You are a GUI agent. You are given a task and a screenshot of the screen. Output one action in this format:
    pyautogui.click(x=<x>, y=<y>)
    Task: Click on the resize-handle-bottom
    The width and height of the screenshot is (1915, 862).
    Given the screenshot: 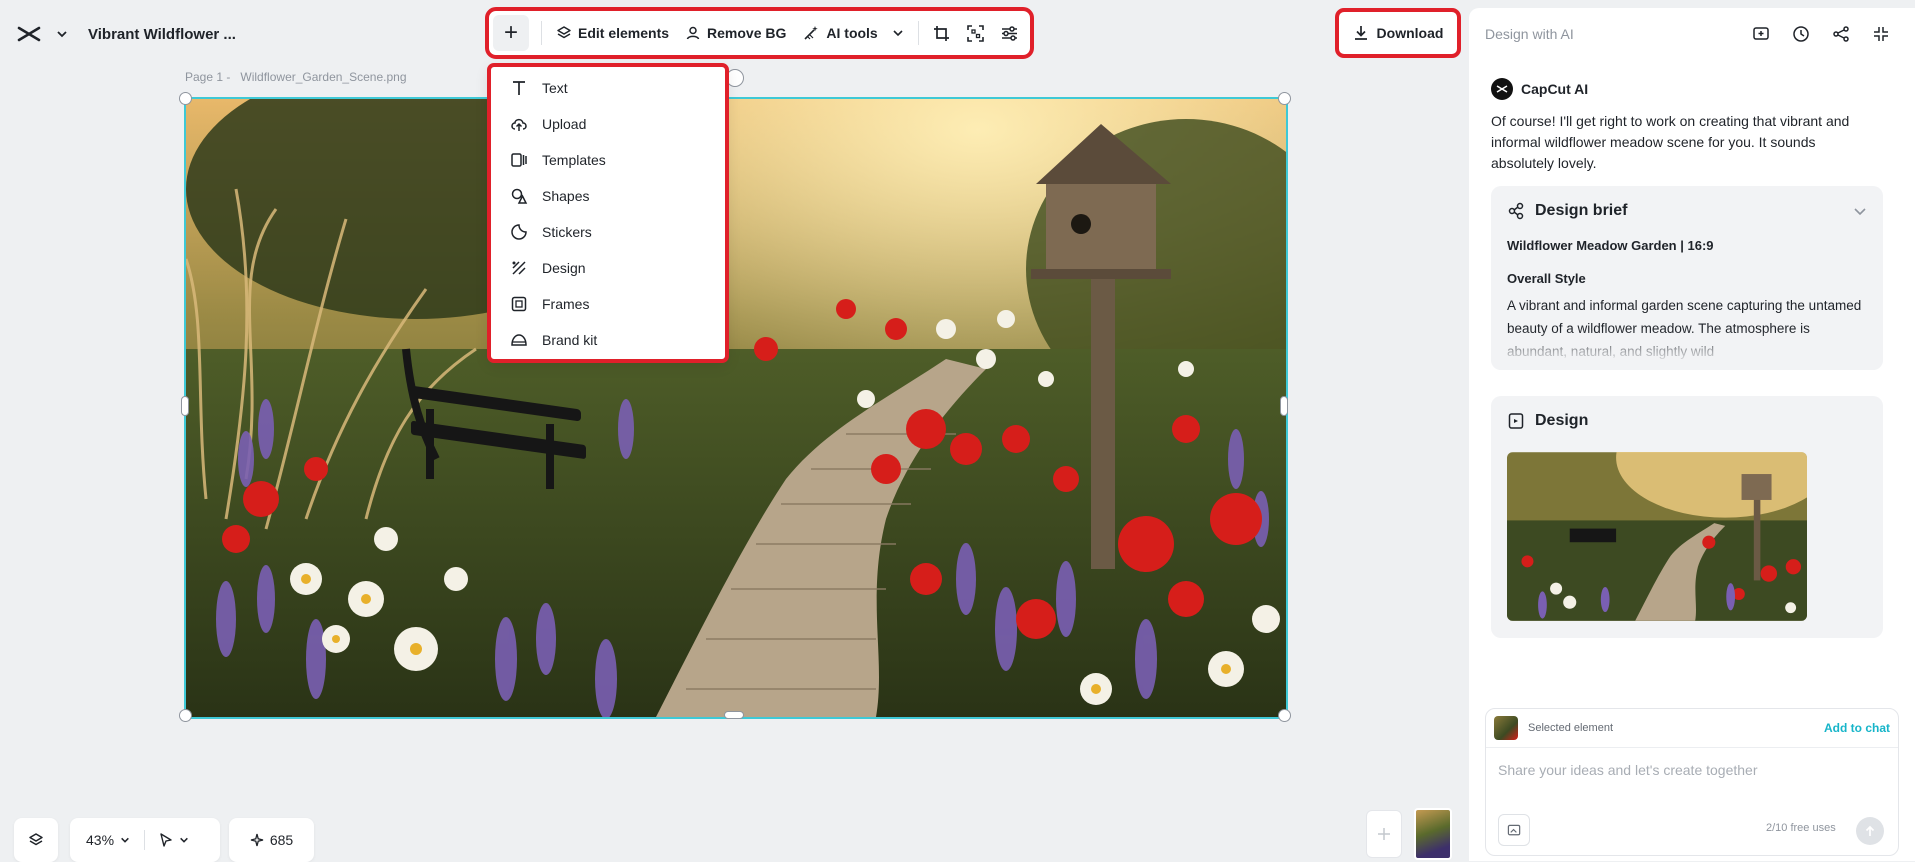 What is the action you would take?
    pyautogui.click(x=734, y=715)
    